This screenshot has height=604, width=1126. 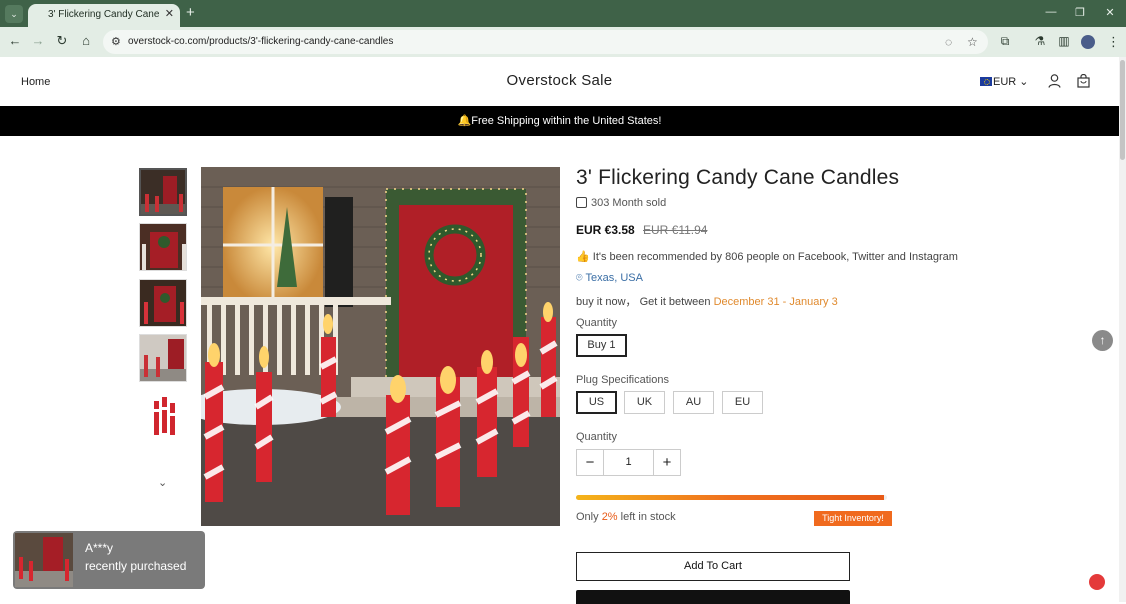 I want to click on plug-option-uk: UK, so click(x=644, y=402).